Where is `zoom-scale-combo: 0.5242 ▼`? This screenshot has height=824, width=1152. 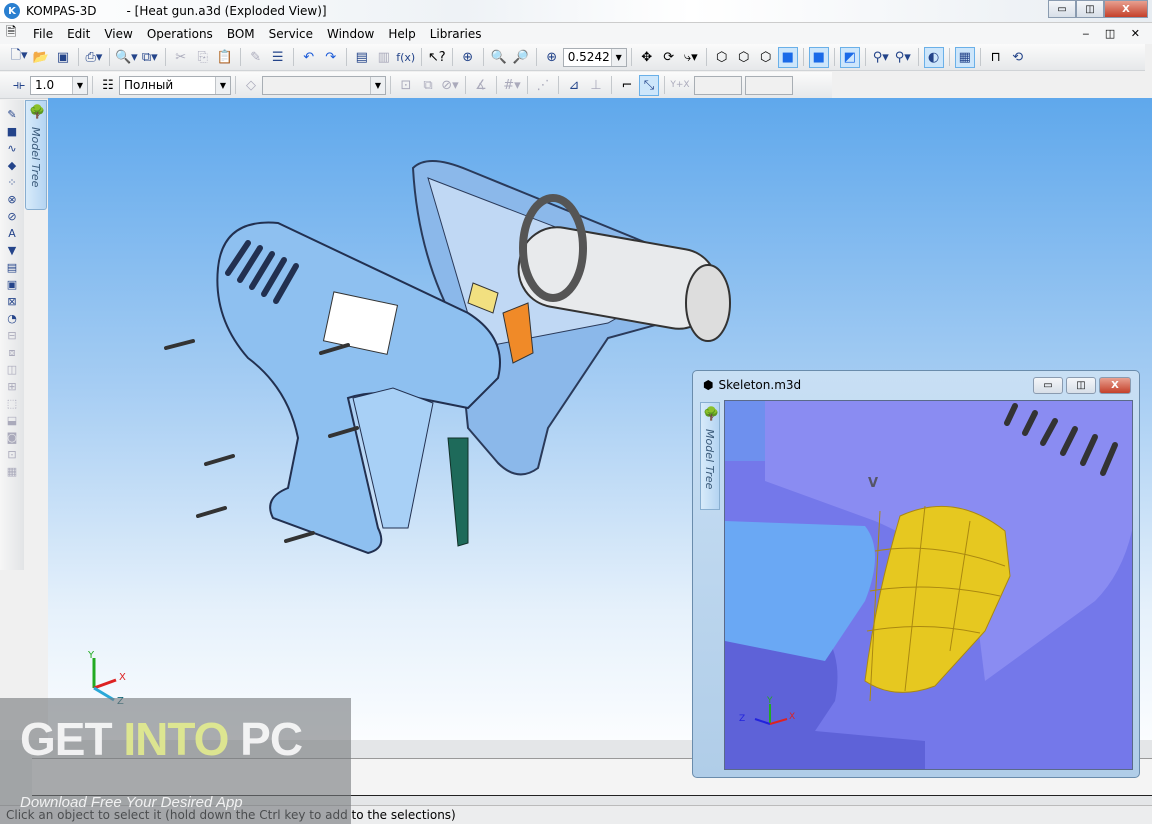
zoom-scale-combo: 0.5242 ▼ is located at coordinates (594, 57).